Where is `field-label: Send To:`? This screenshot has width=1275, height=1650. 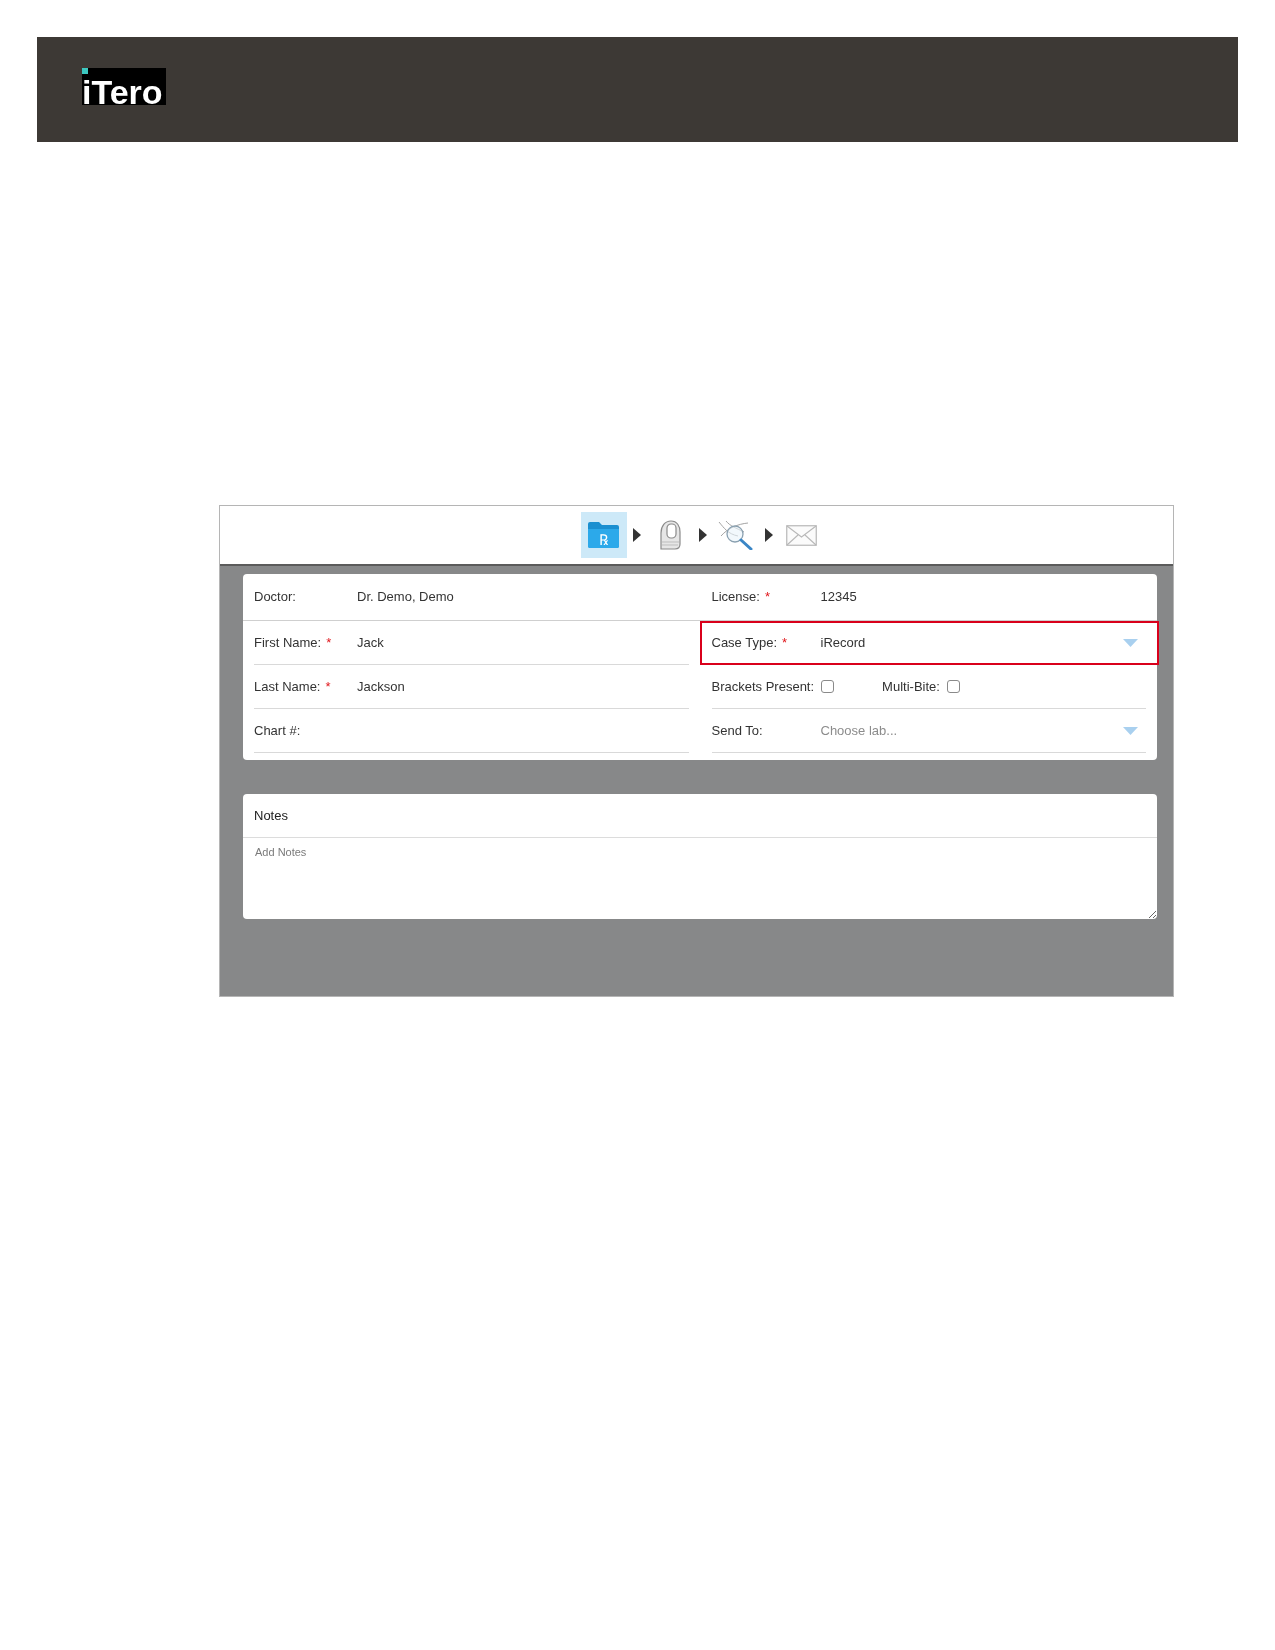
field-label: Send To: is located at coordinates (737, 730).